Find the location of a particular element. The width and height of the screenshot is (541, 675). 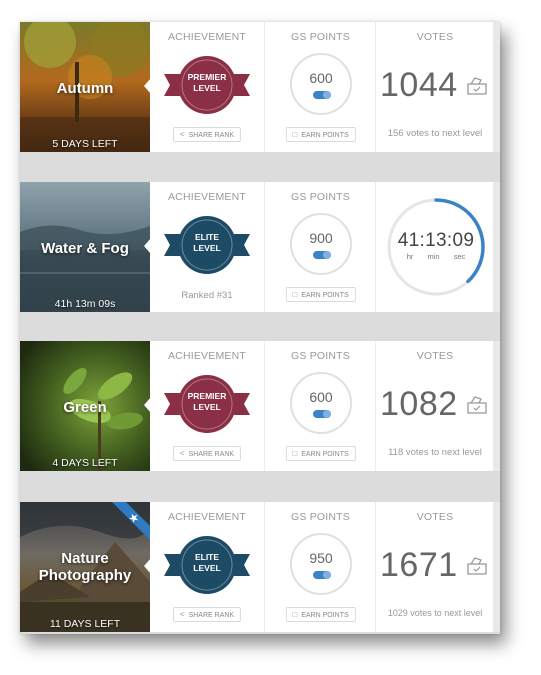

votes-count: 1044 is located at coordinates (419, 85).